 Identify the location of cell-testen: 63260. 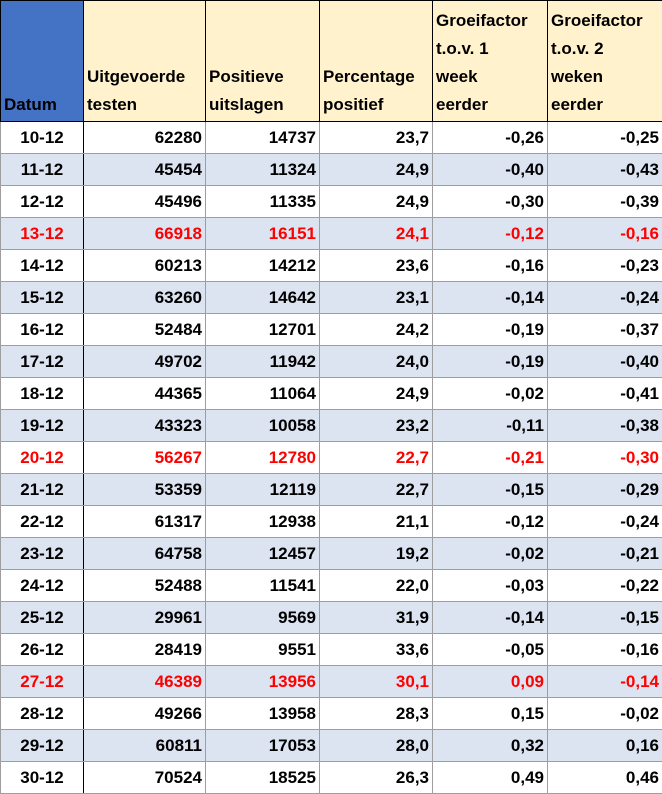
(145, 298).